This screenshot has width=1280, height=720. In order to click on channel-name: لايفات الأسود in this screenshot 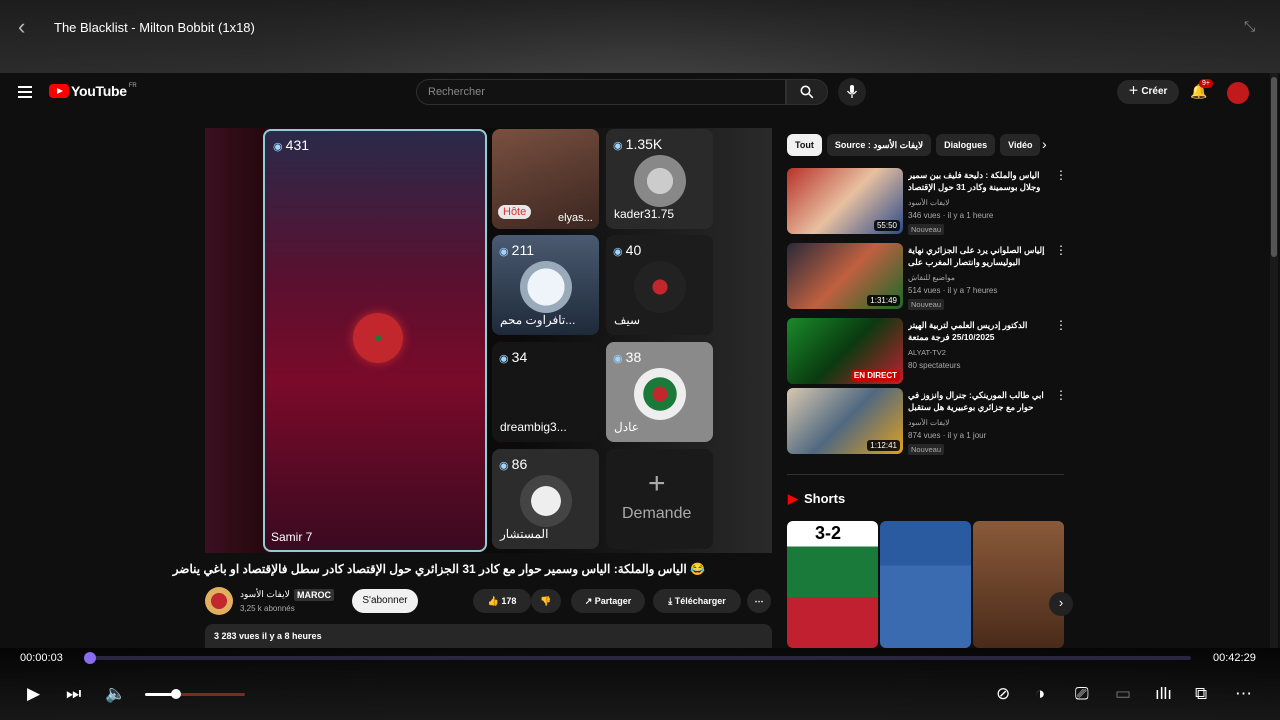, I will do `click(265, 594)`.